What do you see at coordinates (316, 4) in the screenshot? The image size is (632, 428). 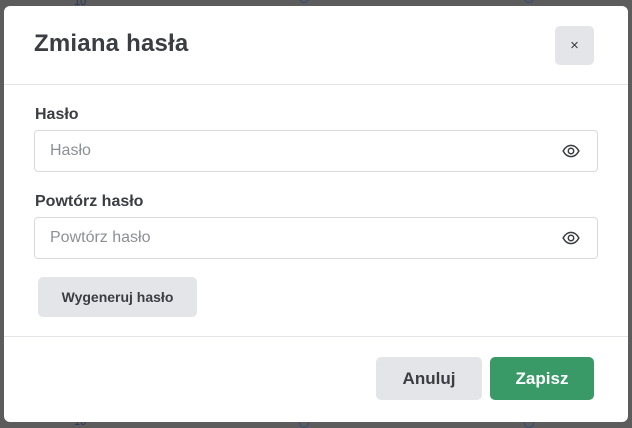 I see `background-table-row: 10` at bounding box center [316, 4].